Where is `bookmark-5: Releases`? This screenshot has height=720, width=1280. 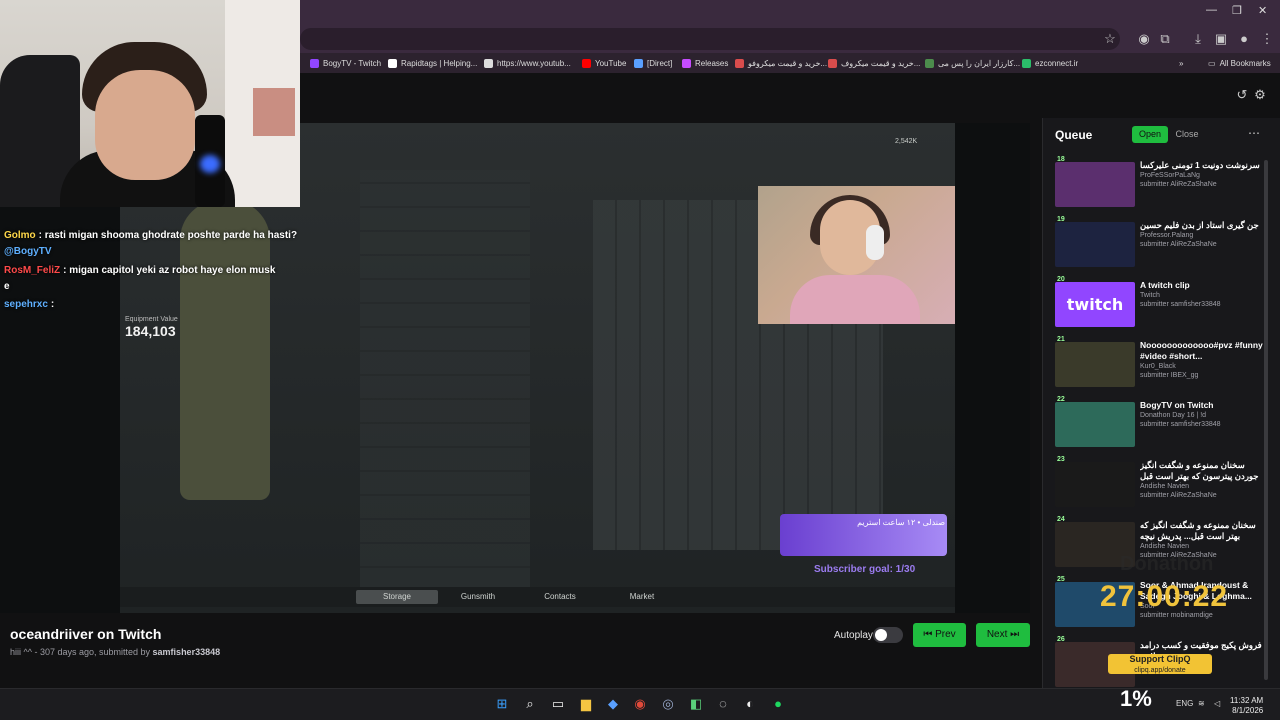
bookmark-5: Releases is located at coordinates (705, 63).